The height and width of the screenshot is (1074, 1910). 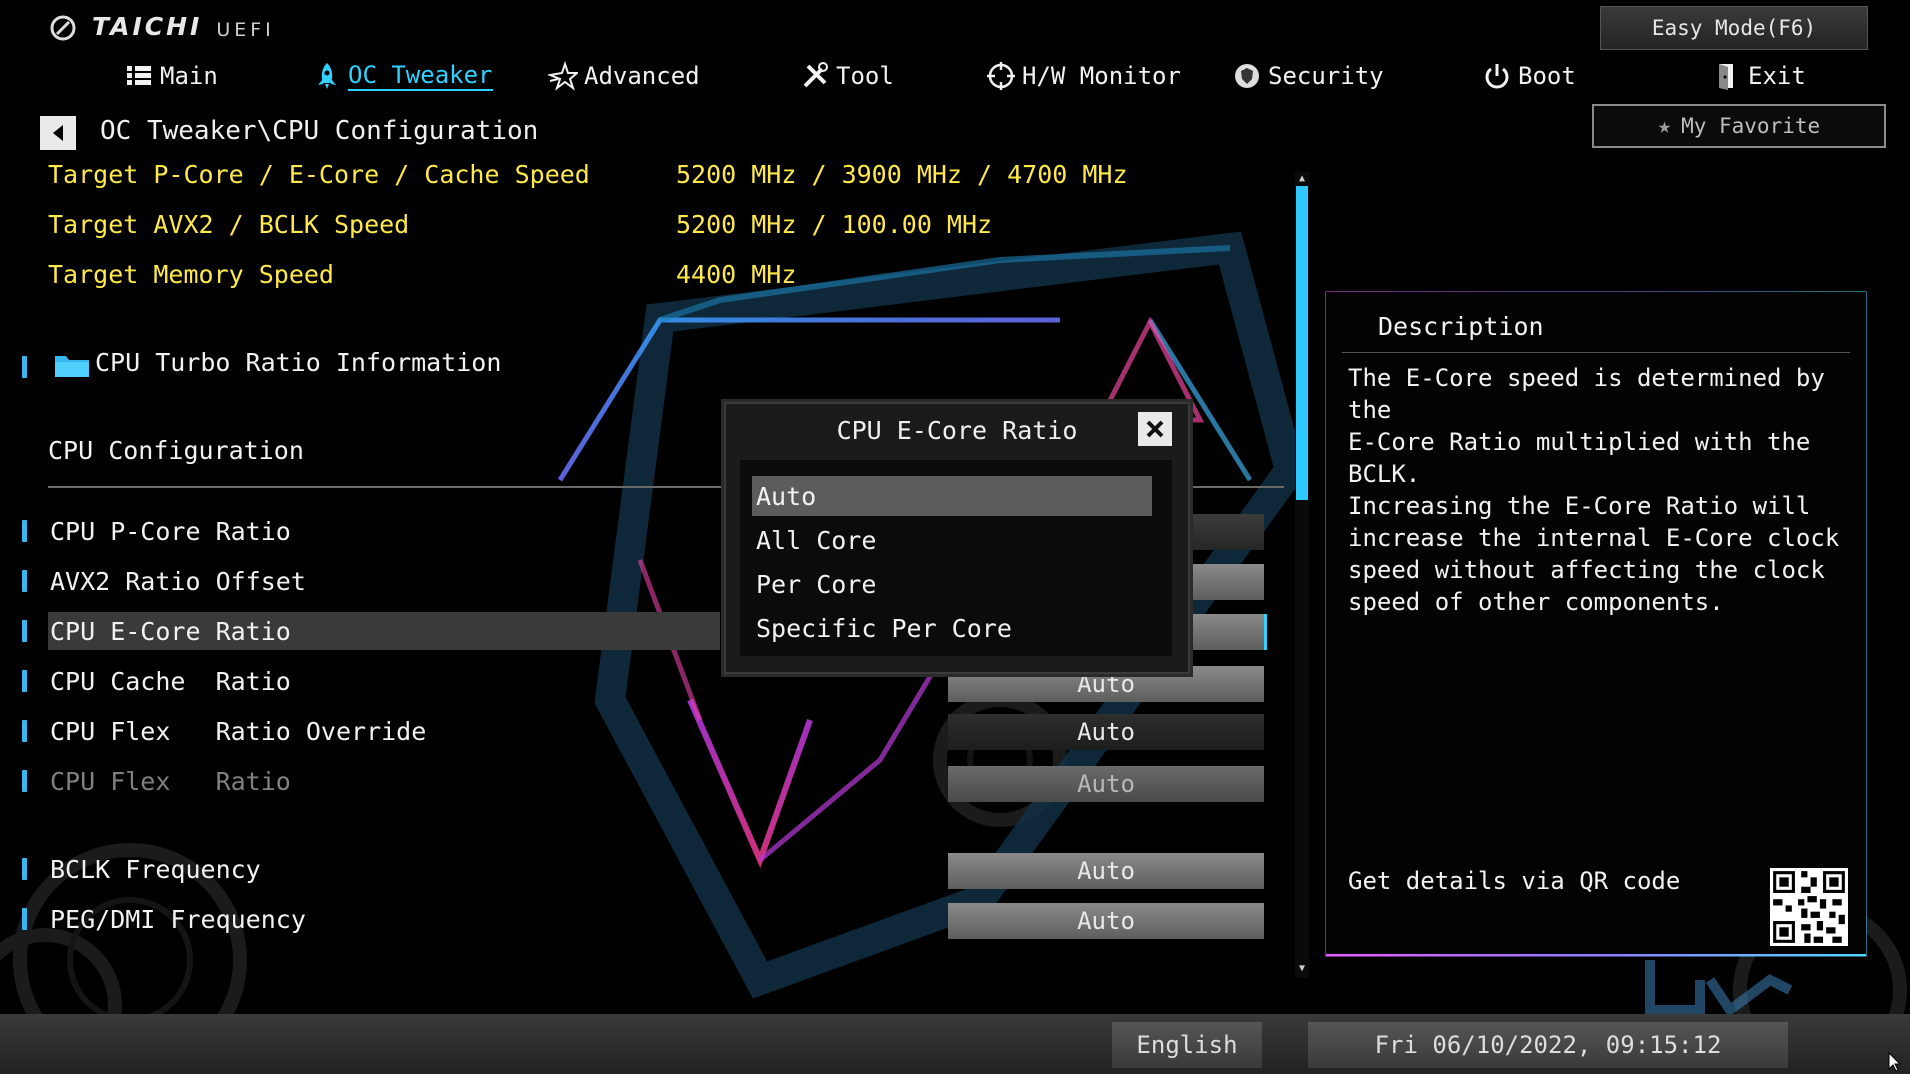 I want to click on tab-label: Boot, so click(x=1547, y=76).